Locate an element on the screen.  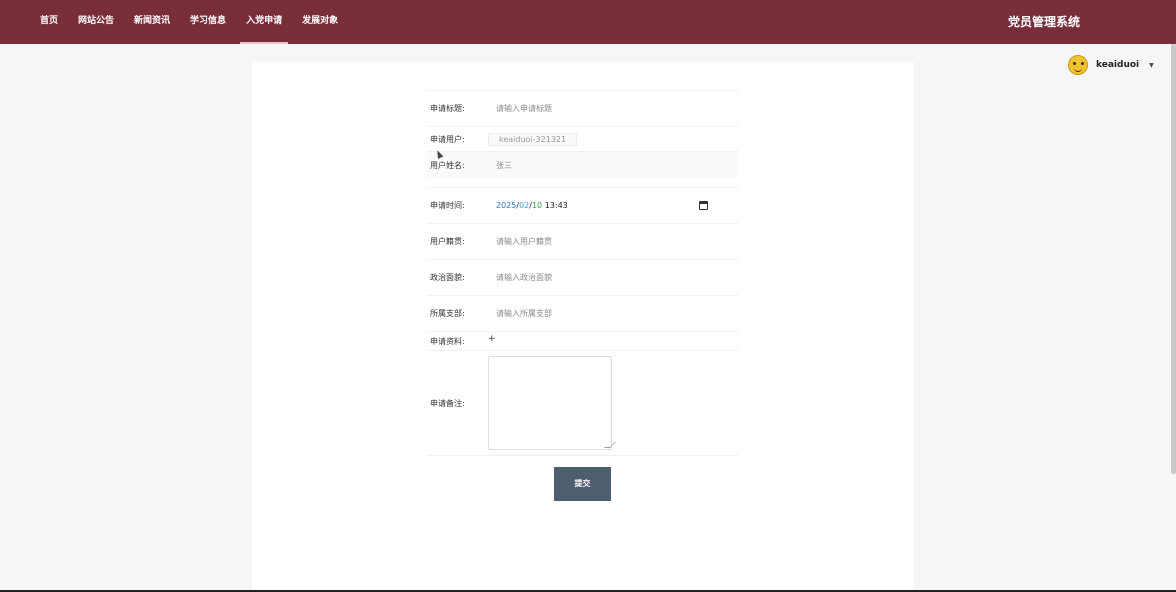
form-row-user: 申请用户: keaiduoi-321321 is located at coordinates (582, 138).